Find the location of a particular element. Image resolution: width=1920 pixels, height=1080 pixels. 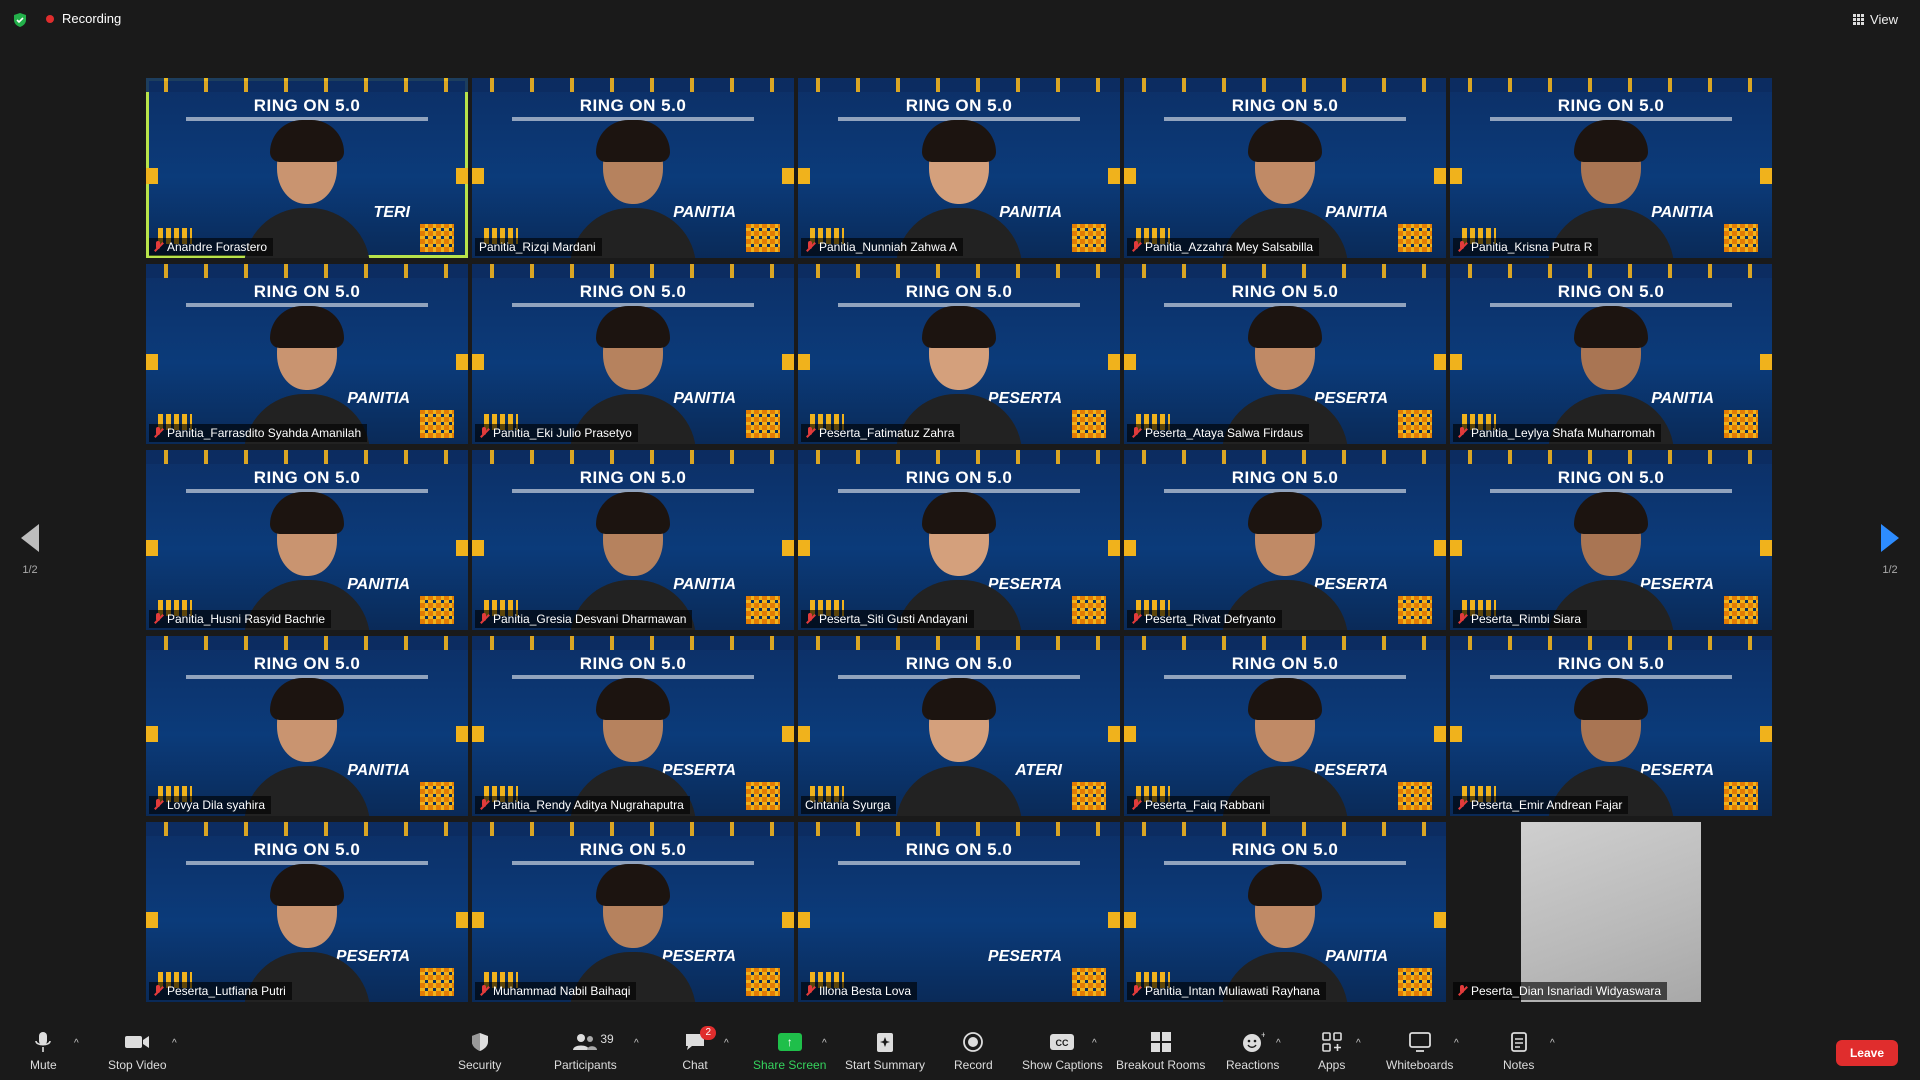

record-label: Record is located at coordinates (973, 1065).